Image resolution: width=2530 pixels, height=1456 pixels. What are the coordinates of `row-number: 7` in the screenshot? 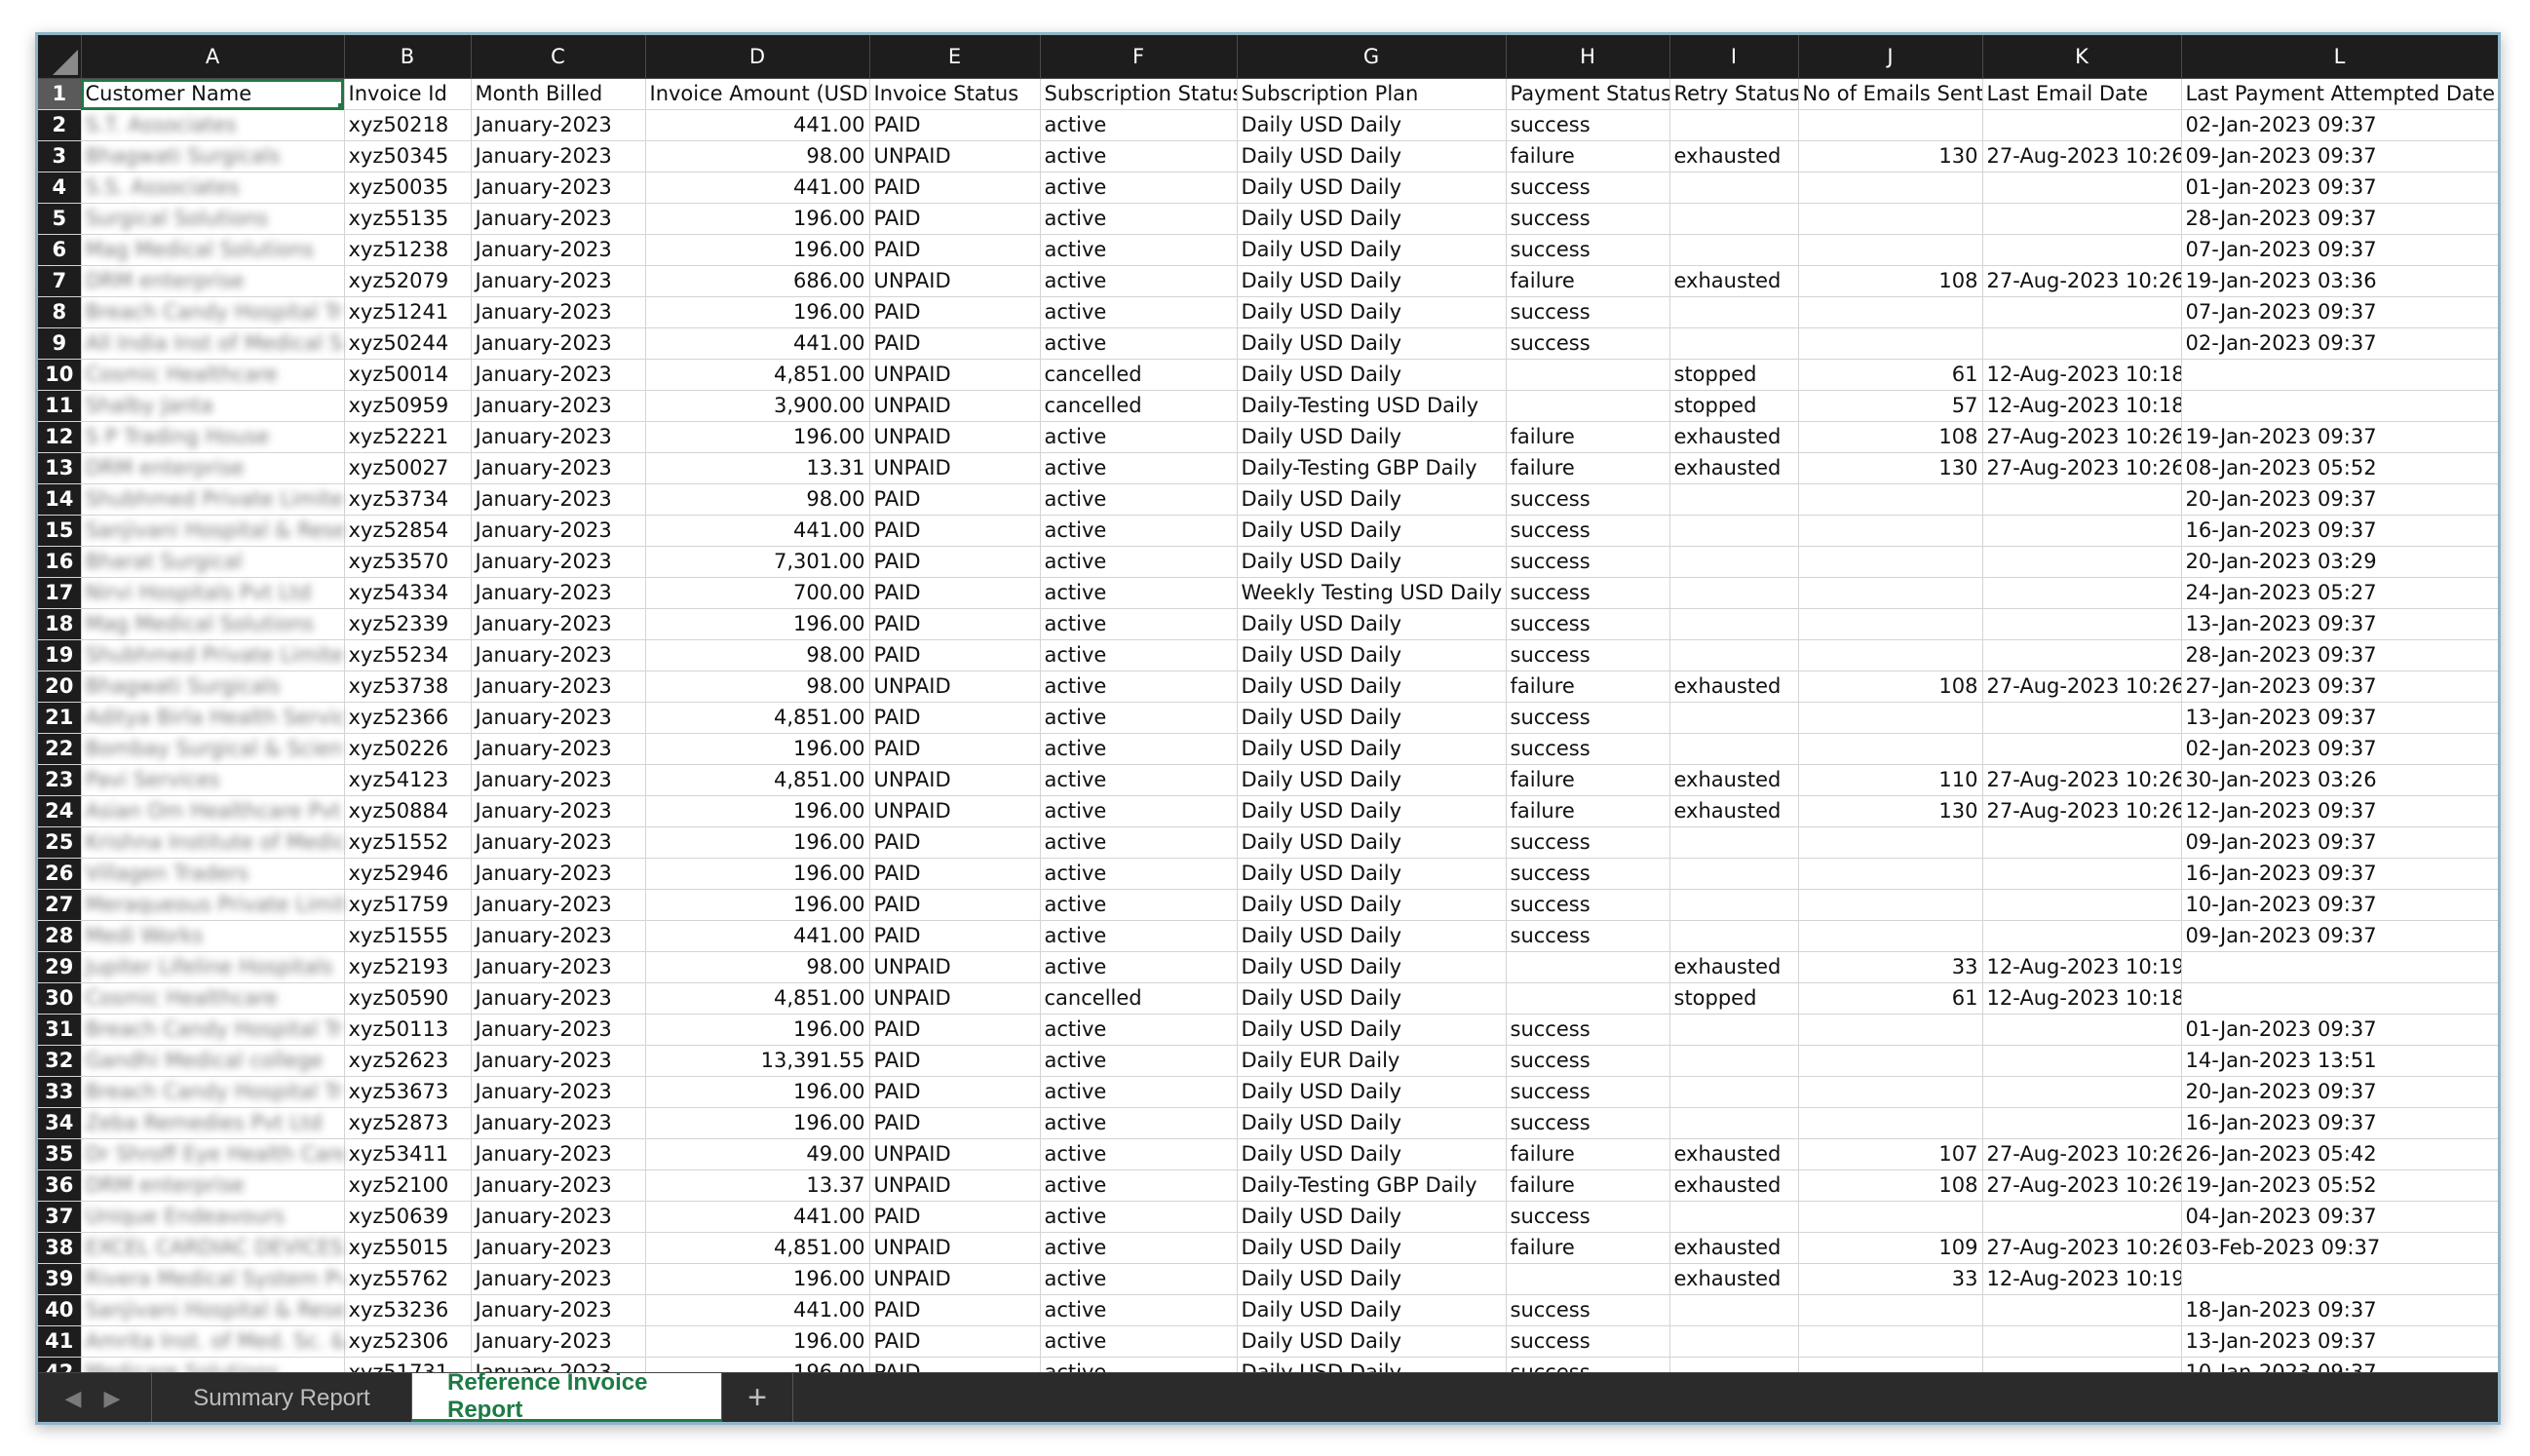 It's located at (60, 281).